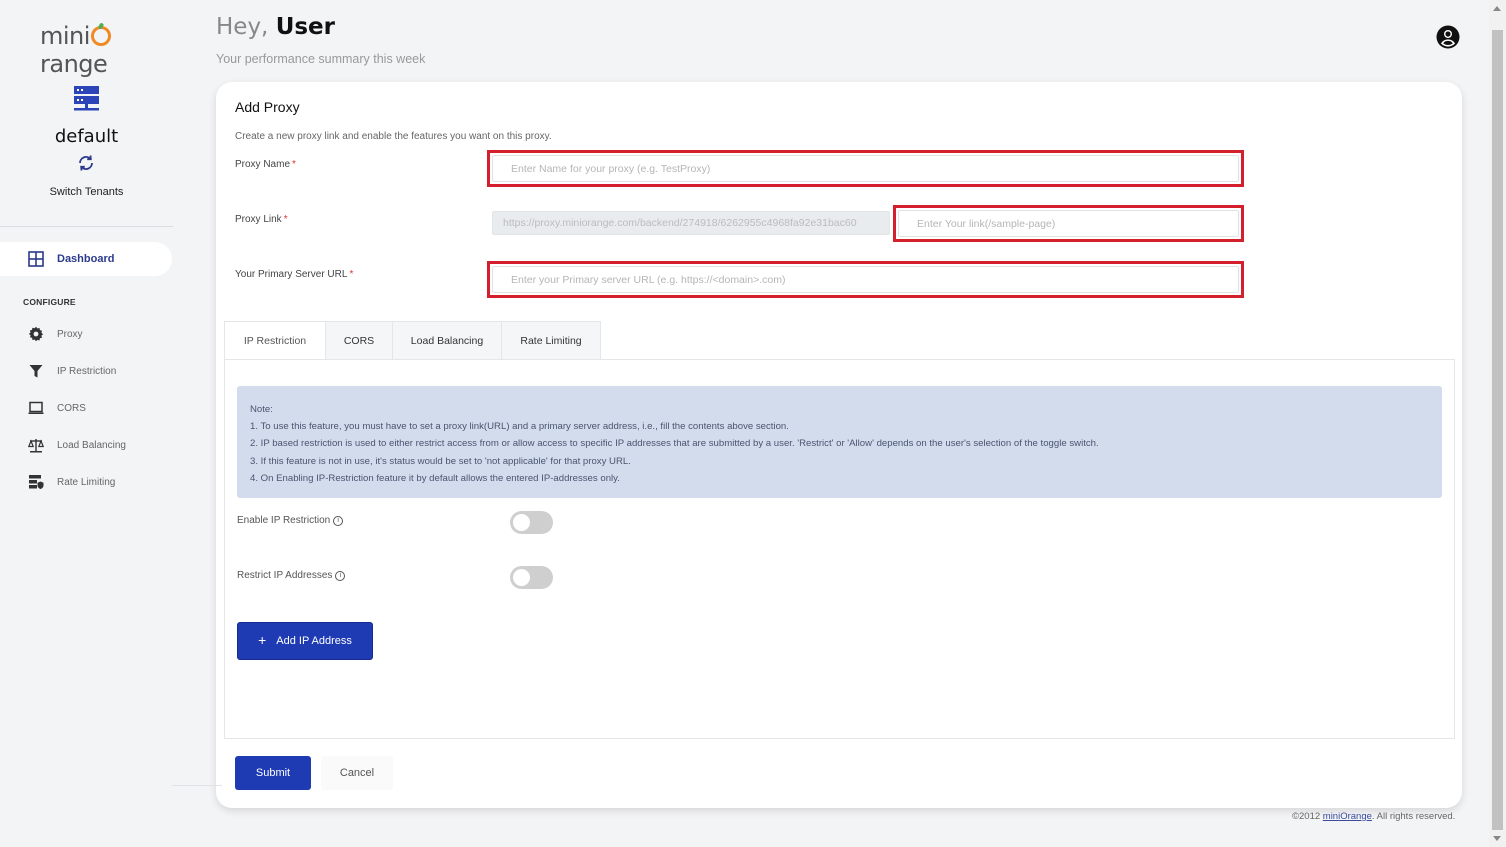 This screenshot has height=847, width=1506. I want to click on enable-ip-restriction-label: Enable IP Restriction i, so click(290, 520).